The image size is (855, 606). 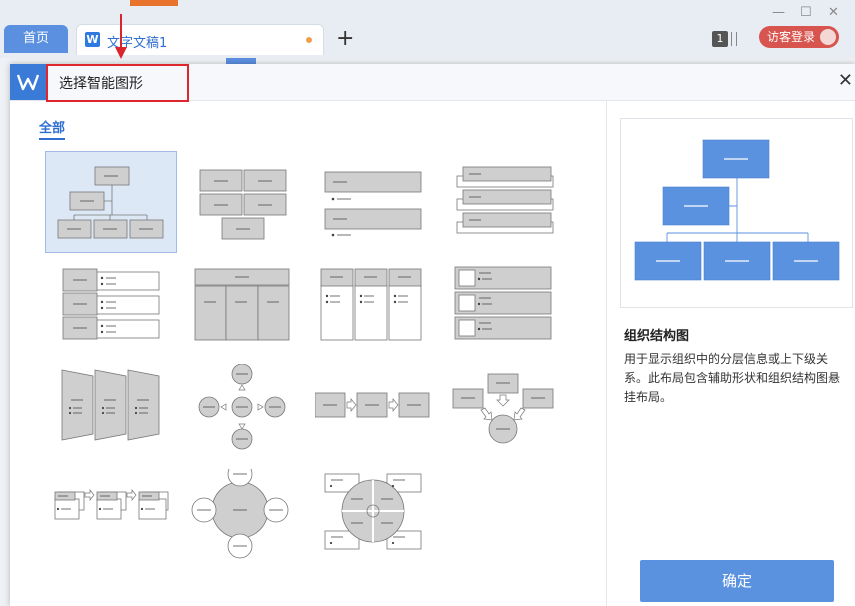 What do you see at coordinates (111, 520) in the screenshot?
I see `smartart-stacked-process` at bounding box center [111, 520].